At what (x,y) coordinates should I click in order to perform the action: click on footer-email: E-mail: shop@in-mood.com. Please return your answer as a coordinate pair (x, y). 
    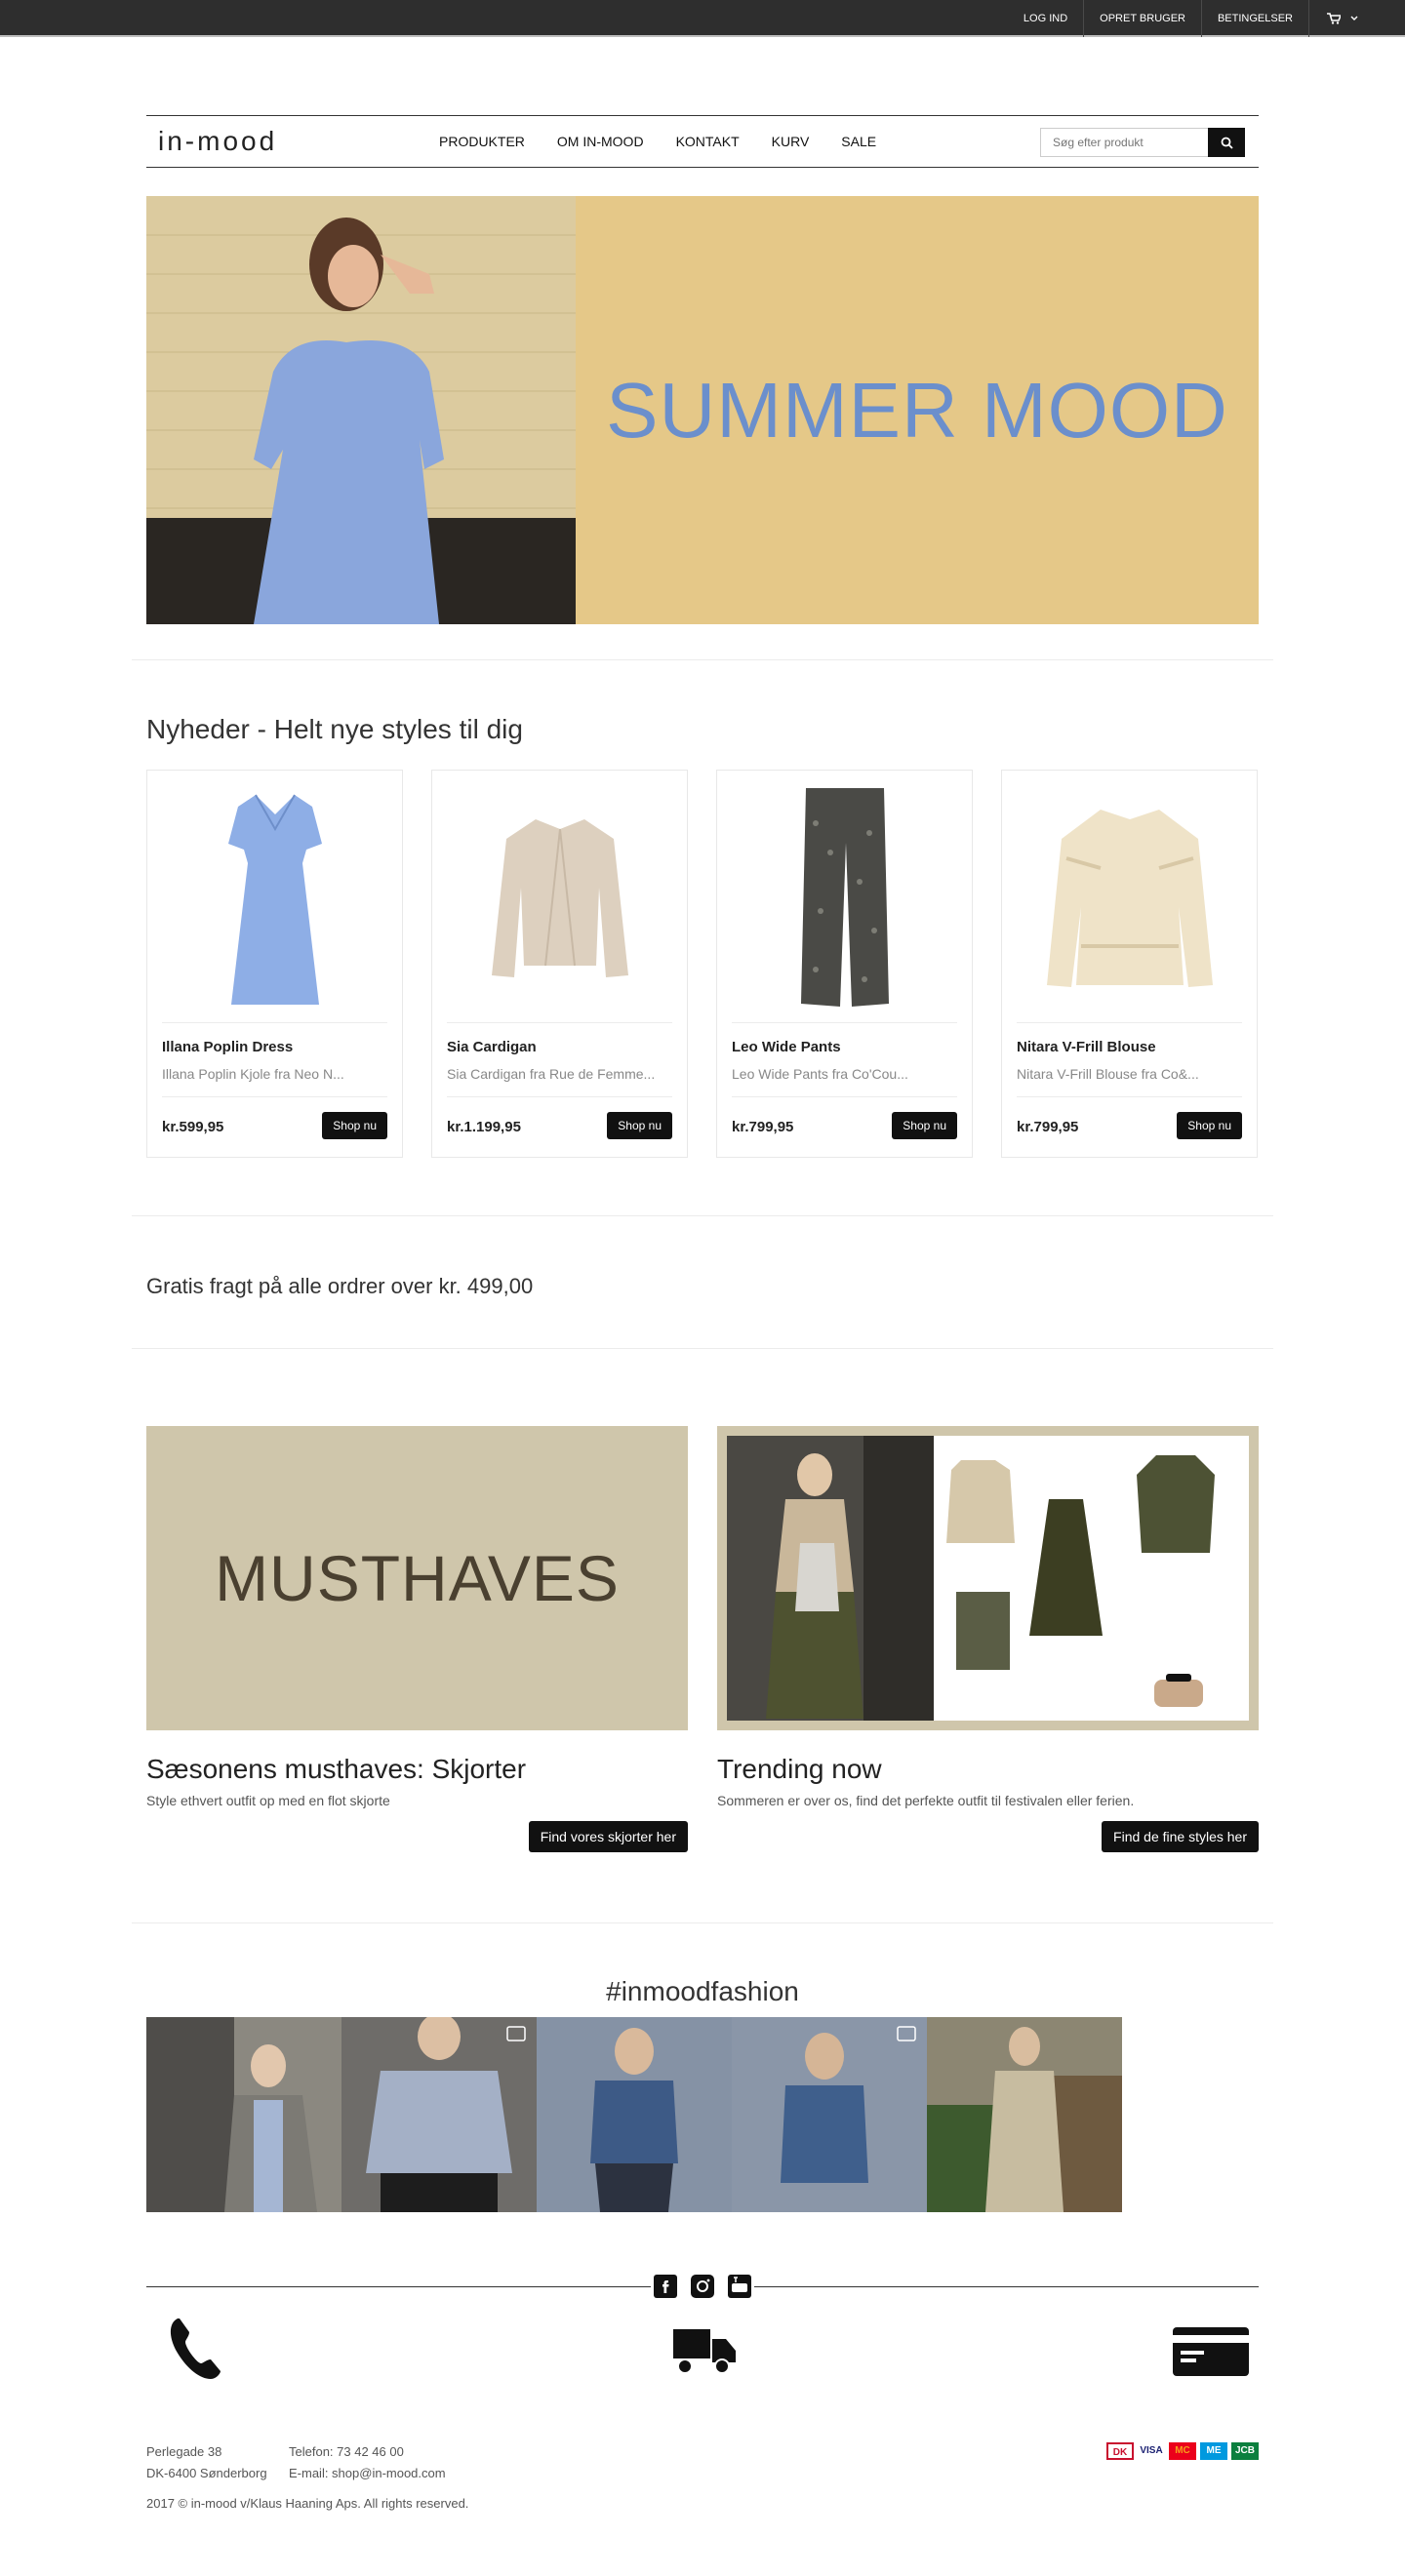
    Looking at the image, I should click on (367, 2473).